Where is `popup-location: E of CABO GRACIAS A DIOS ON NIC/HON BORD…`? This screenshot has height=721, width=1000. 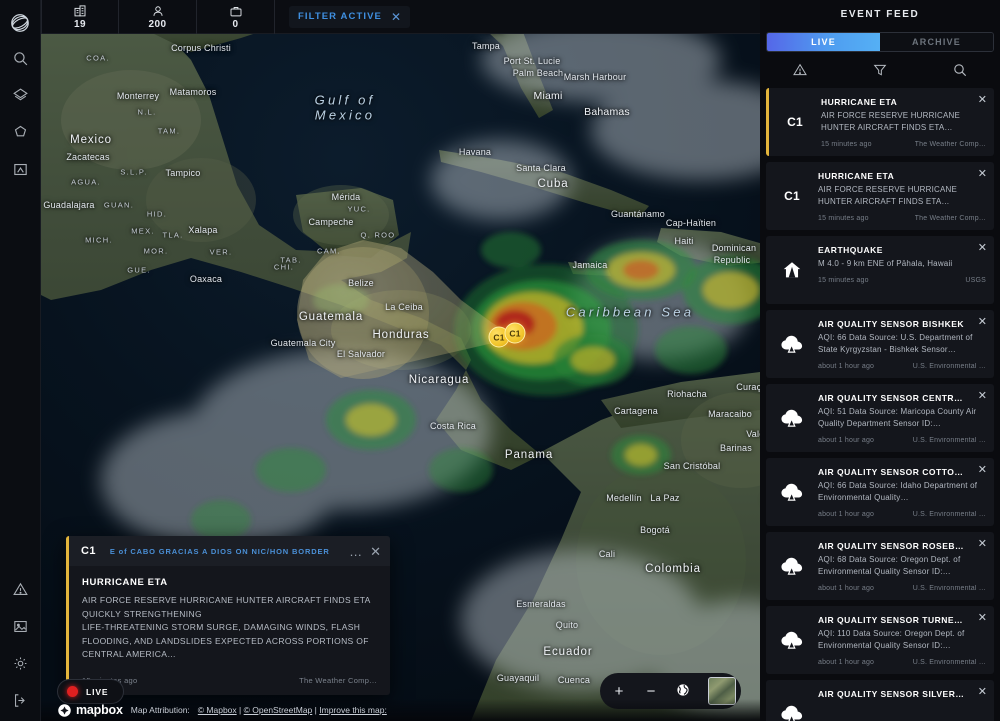
popup-location: E of CABO GRACIAS A DIOS ON NIC/HON BORD… is located at coordinates (219, 551).